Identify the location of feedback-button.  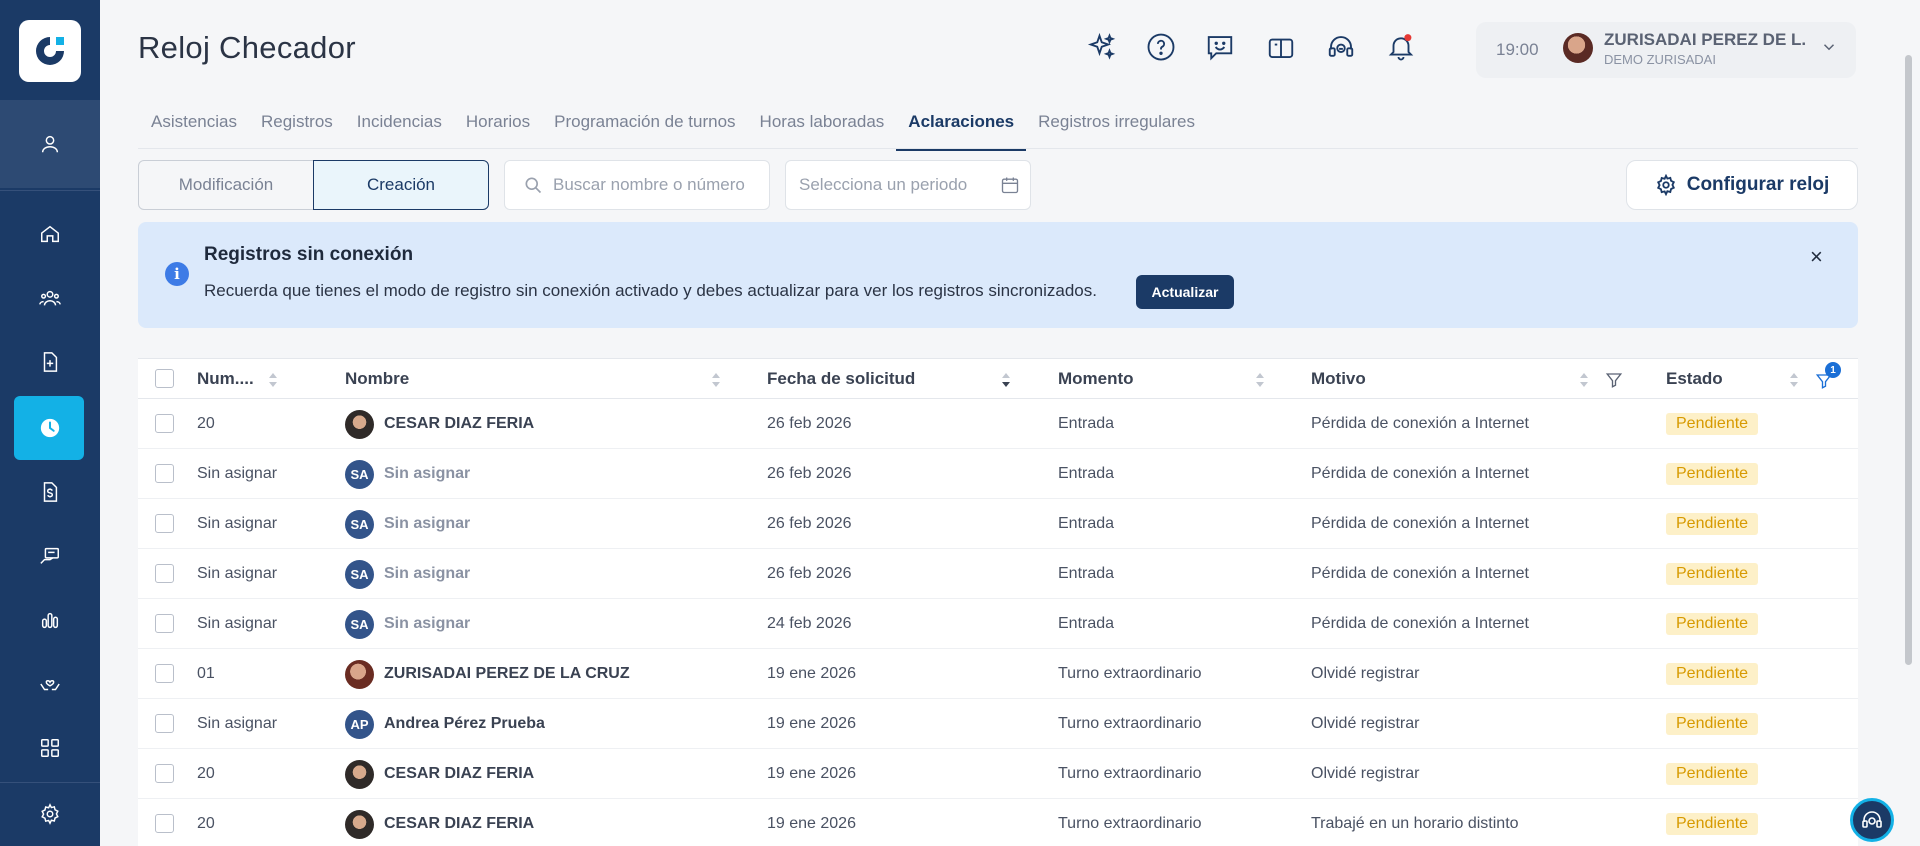
(1220, 47).